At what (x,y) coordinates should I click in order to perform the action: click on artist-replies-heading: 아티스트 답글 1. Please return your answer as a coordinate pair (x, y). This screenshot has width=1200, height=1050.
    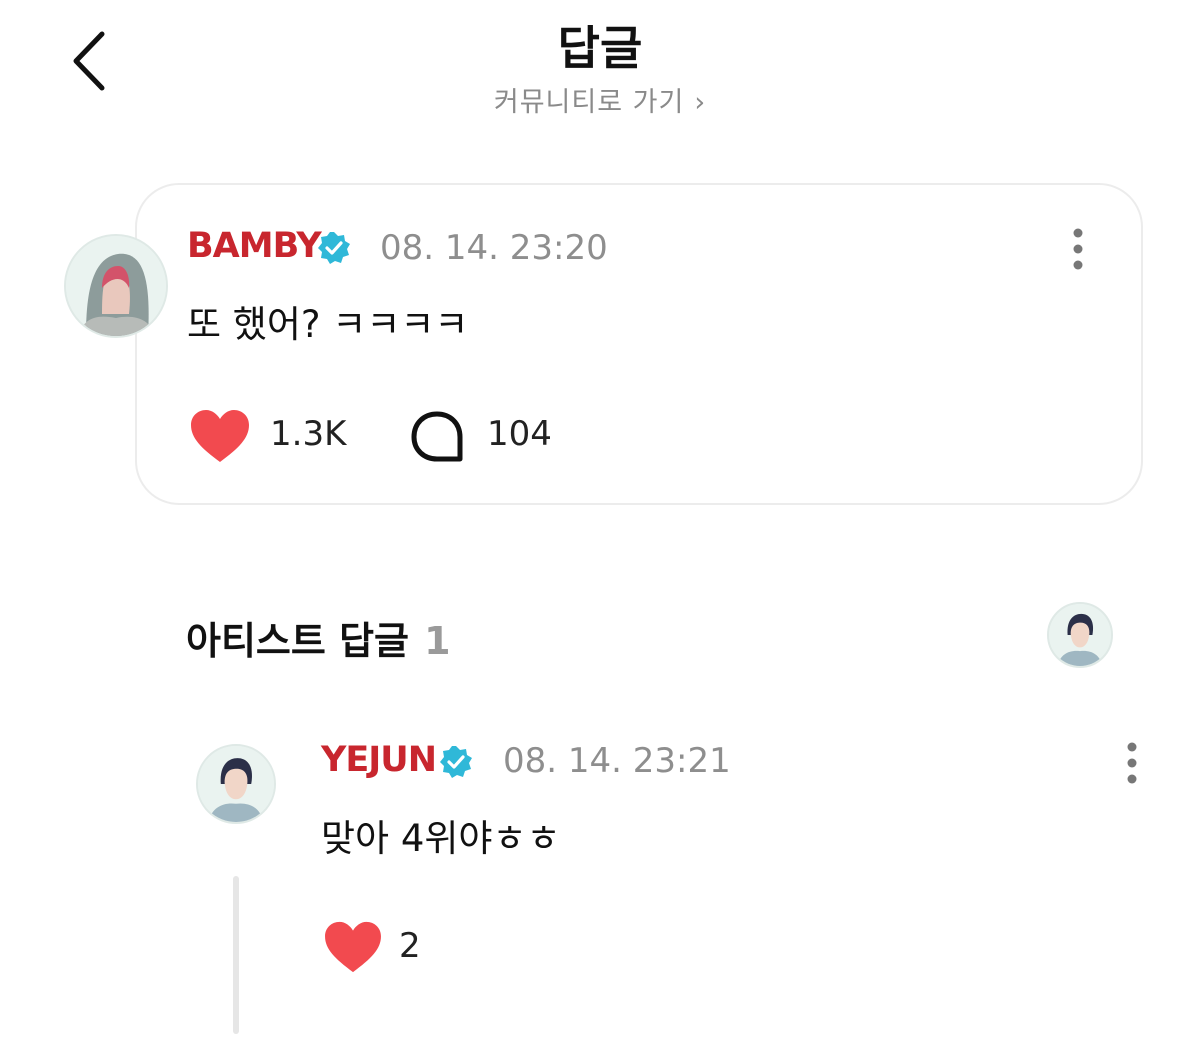
    Looking at the image, I should click on (318, 637).